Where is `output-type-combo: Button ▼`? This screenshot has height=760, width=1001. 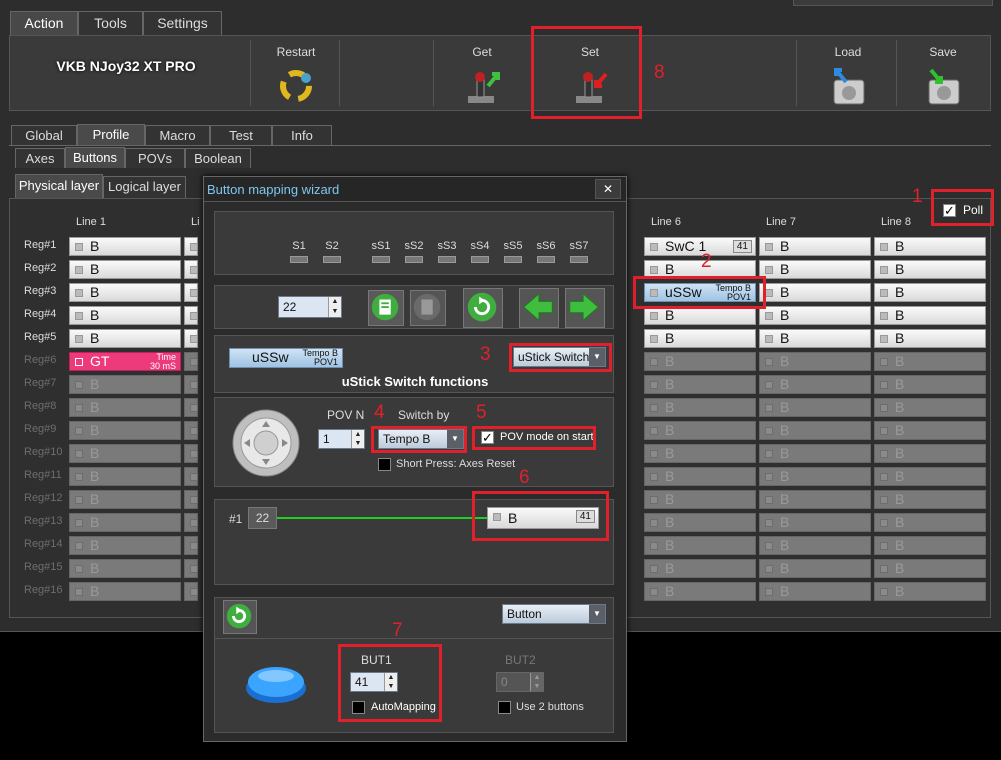
output-type-combo: Button ▼ is located at coordinates (554, 614).